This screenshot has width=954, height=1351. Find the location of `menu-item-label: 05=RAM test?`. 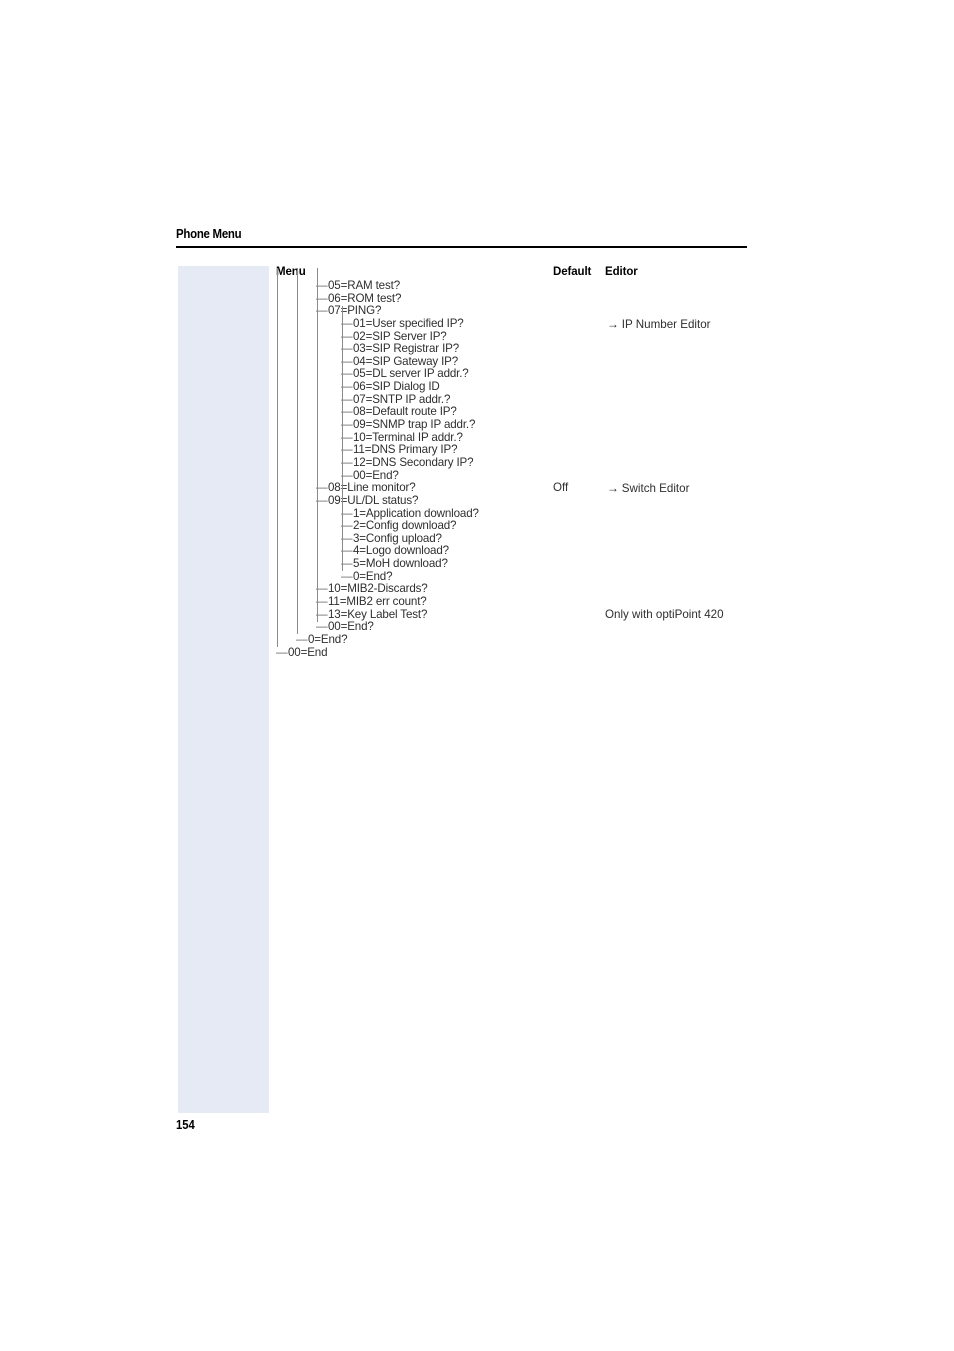

menu-item-label: 05=RAM test? is located at coordinates (364, 285).